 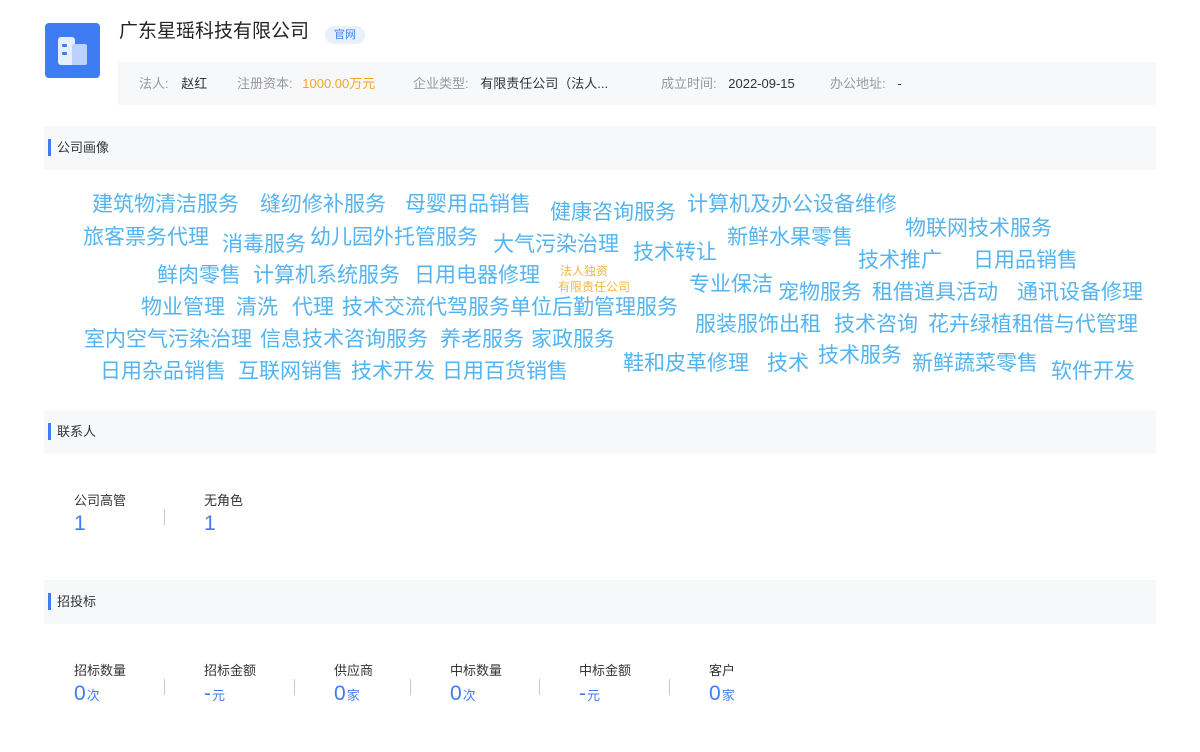 What do you see at coordinates (761, 83) in the screenshot?
I see `founded-value: 2022-09-15` at bounding box center [761, 83].